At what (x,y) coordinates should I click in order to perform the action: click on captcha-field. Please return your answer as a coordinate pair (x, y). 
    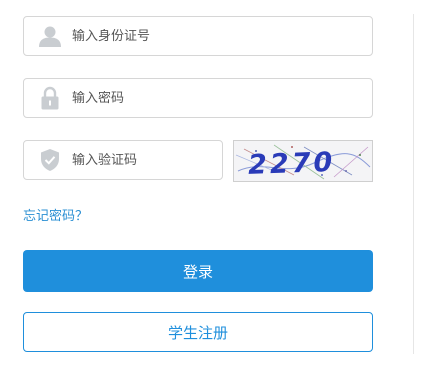
    Looking at the image, I should click on (123, 160).